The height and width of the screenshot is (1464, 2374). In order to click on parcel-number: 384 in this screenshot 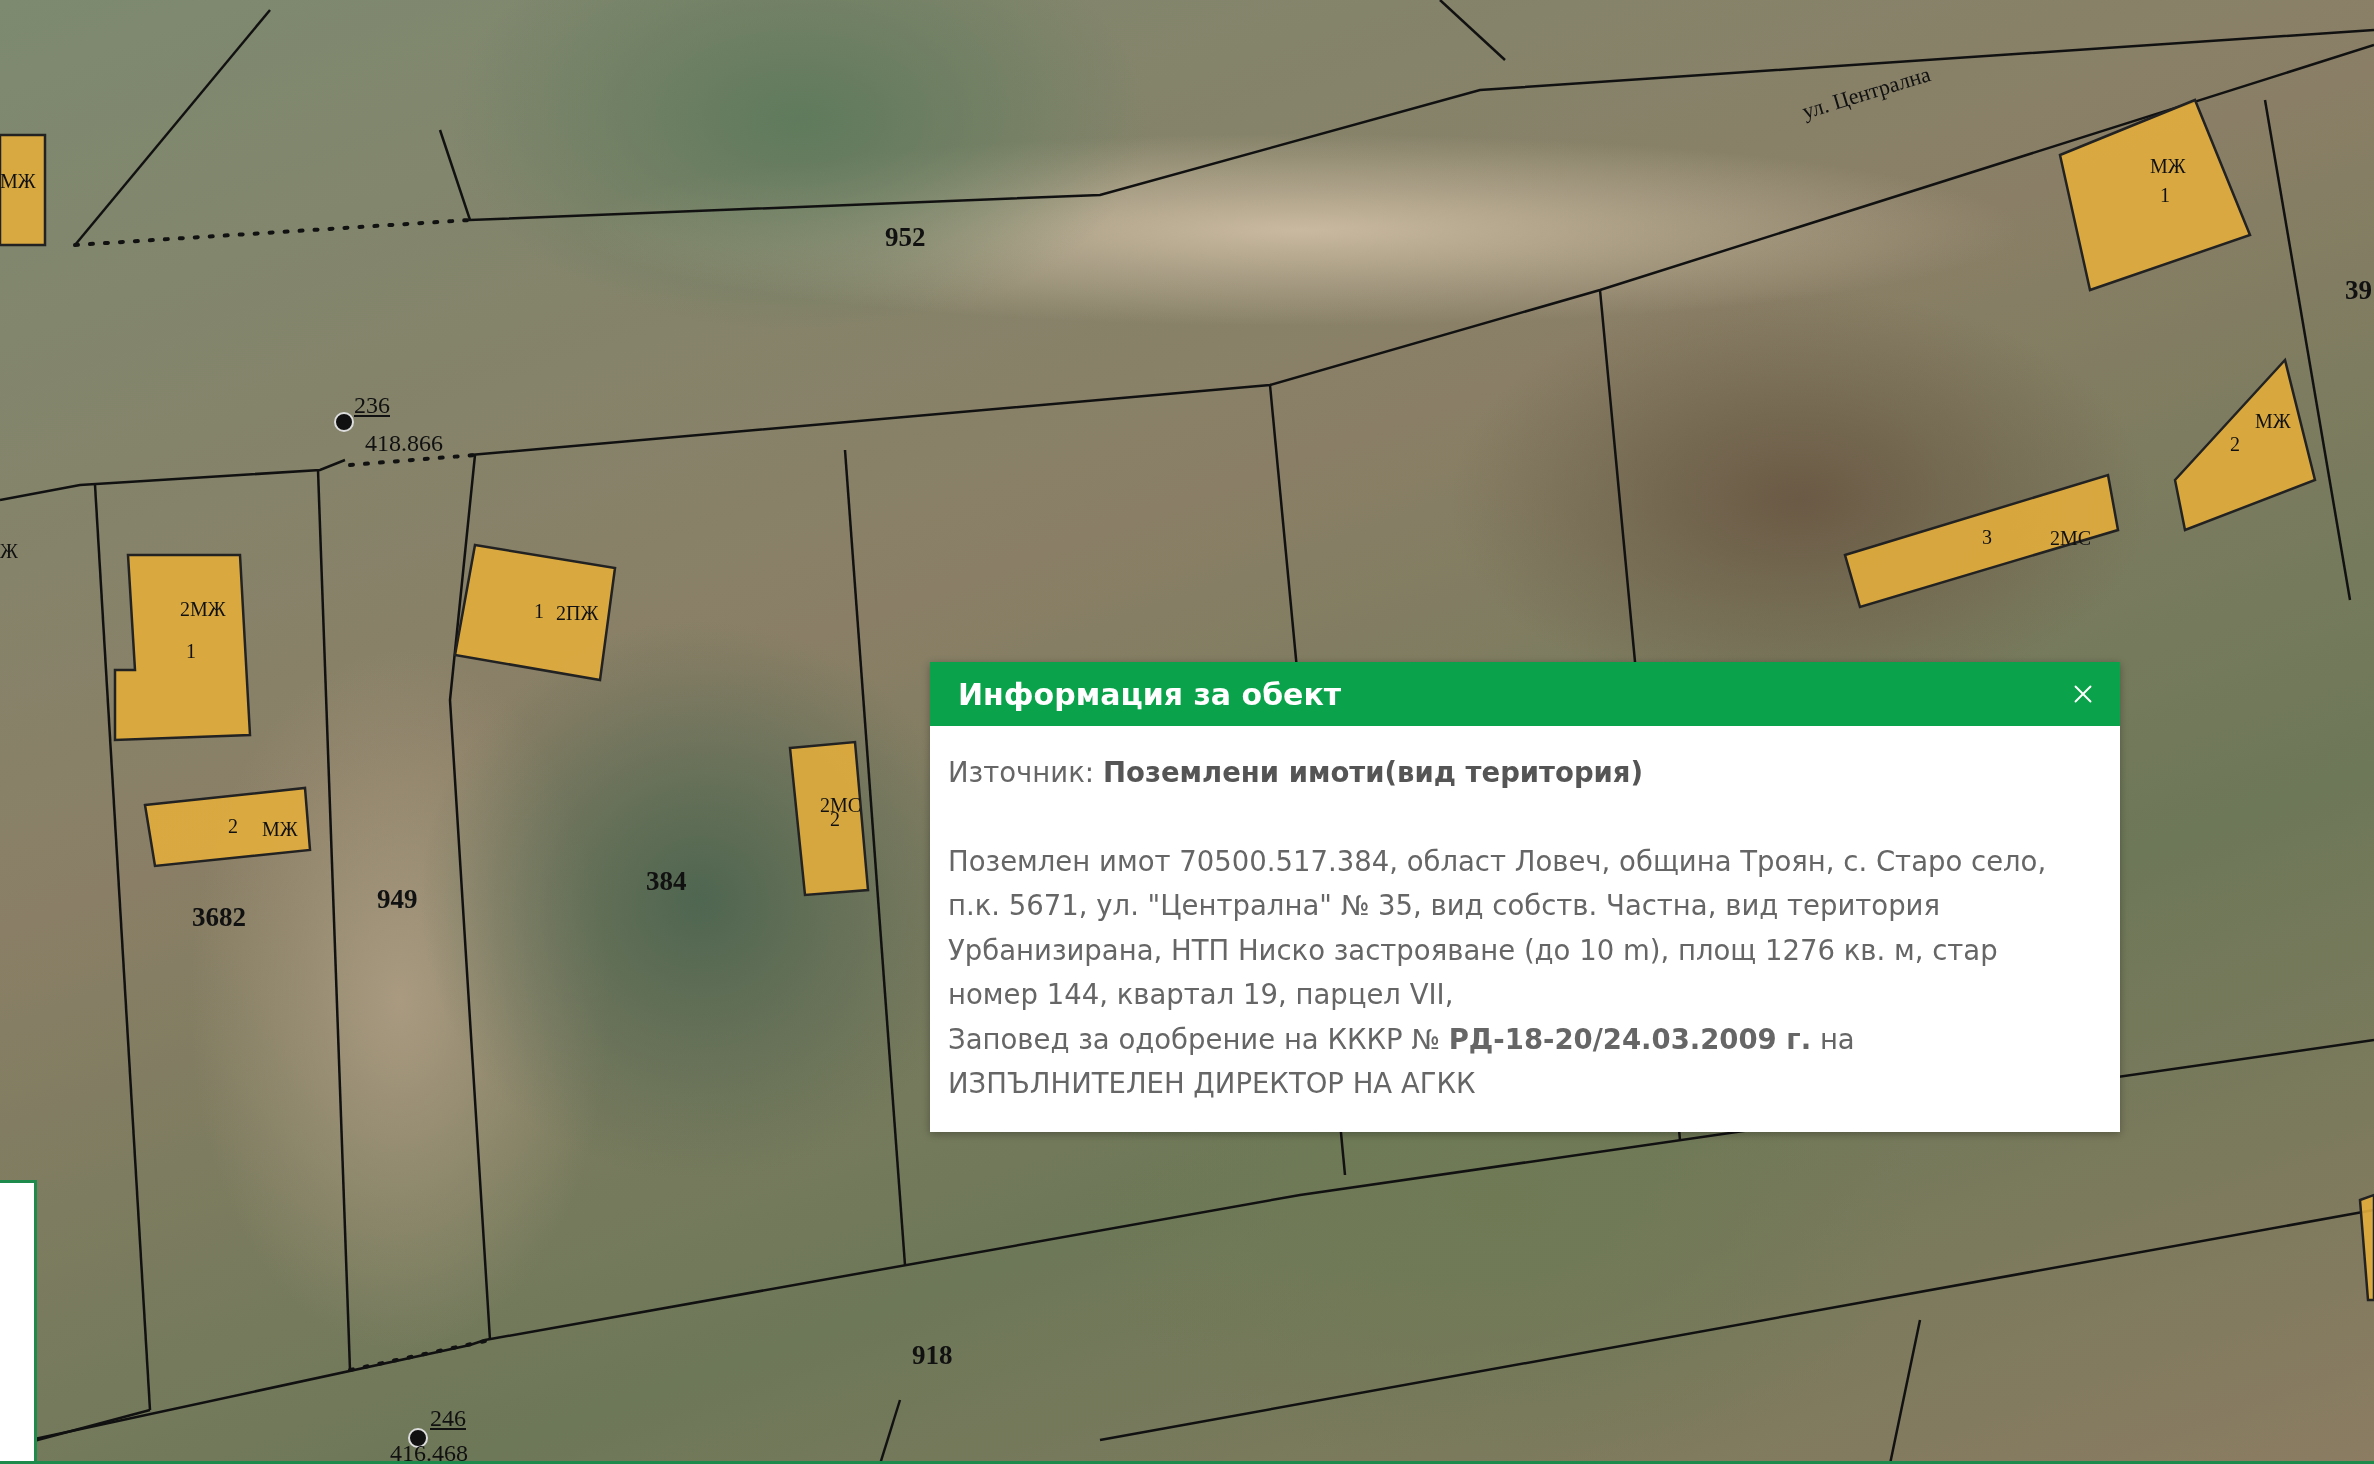, I will do `click(666, 881)`.